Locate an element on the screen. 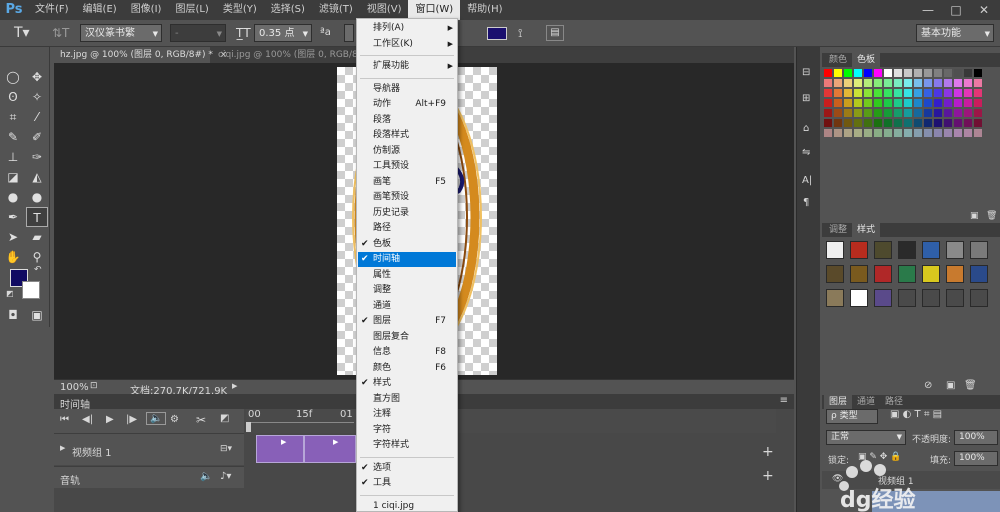 This screenshot has width=1000, height=512. close-button: ✕ is located at coordinates (984, 10).